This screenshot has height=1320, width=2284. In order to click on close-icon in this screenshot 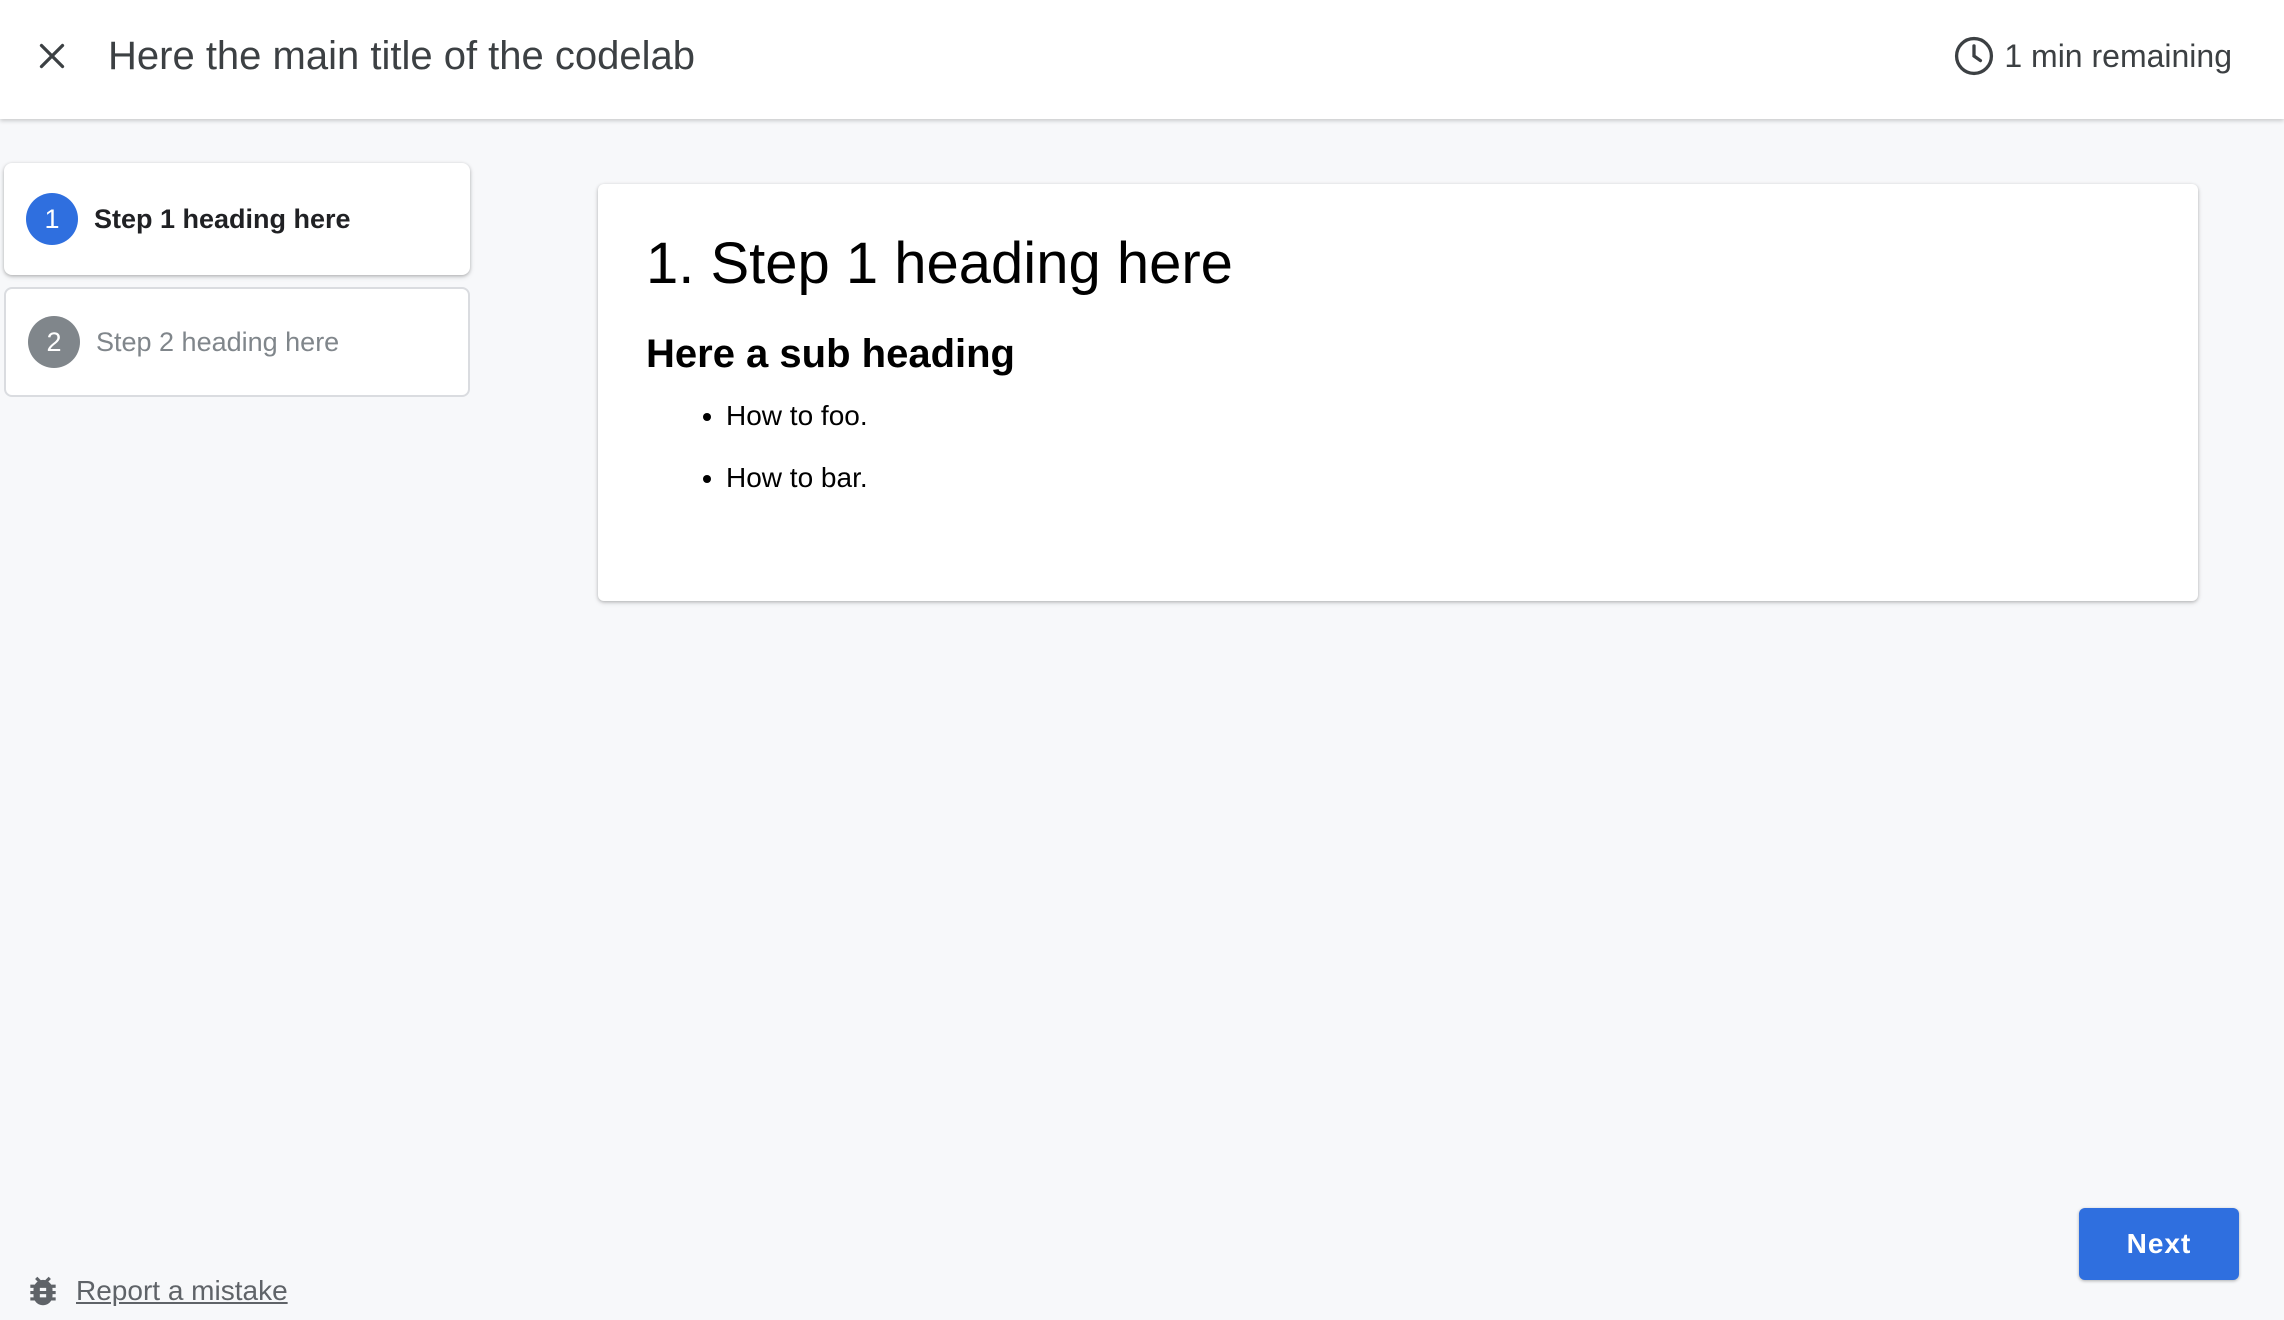, I will do `click(52, 56)`.